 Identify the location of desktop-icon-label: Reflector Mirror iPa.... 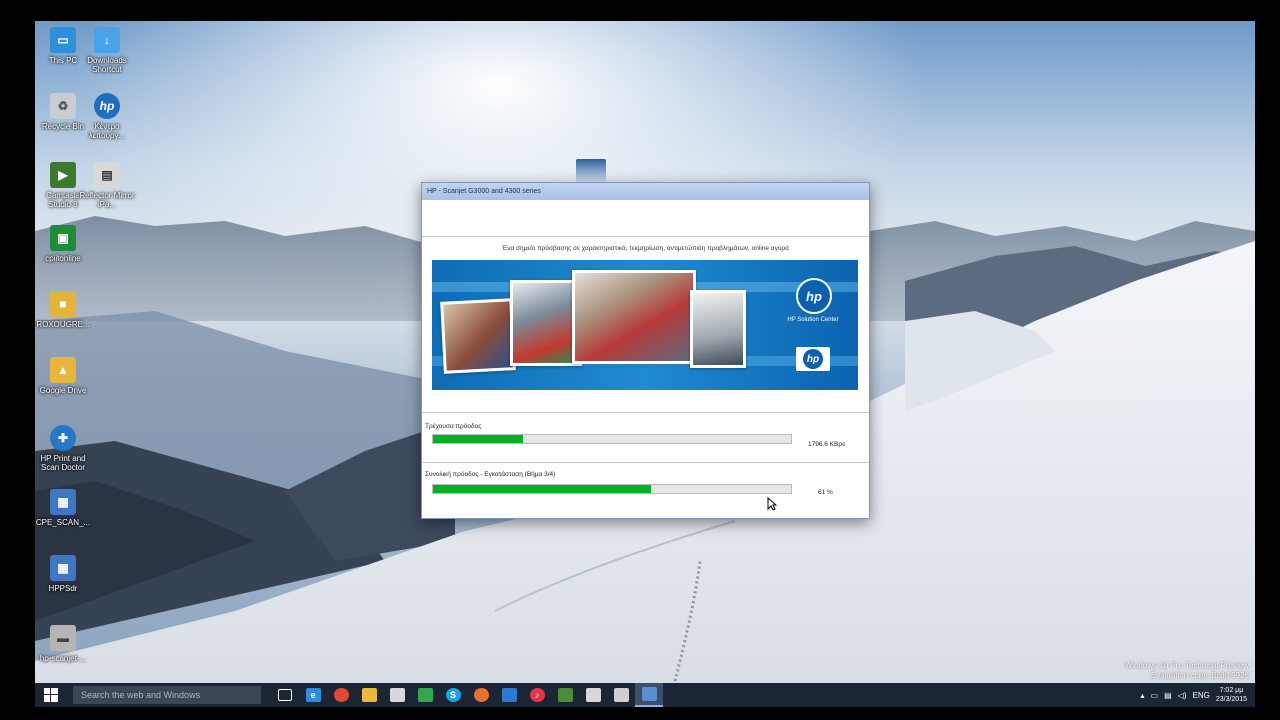
(107, 200).